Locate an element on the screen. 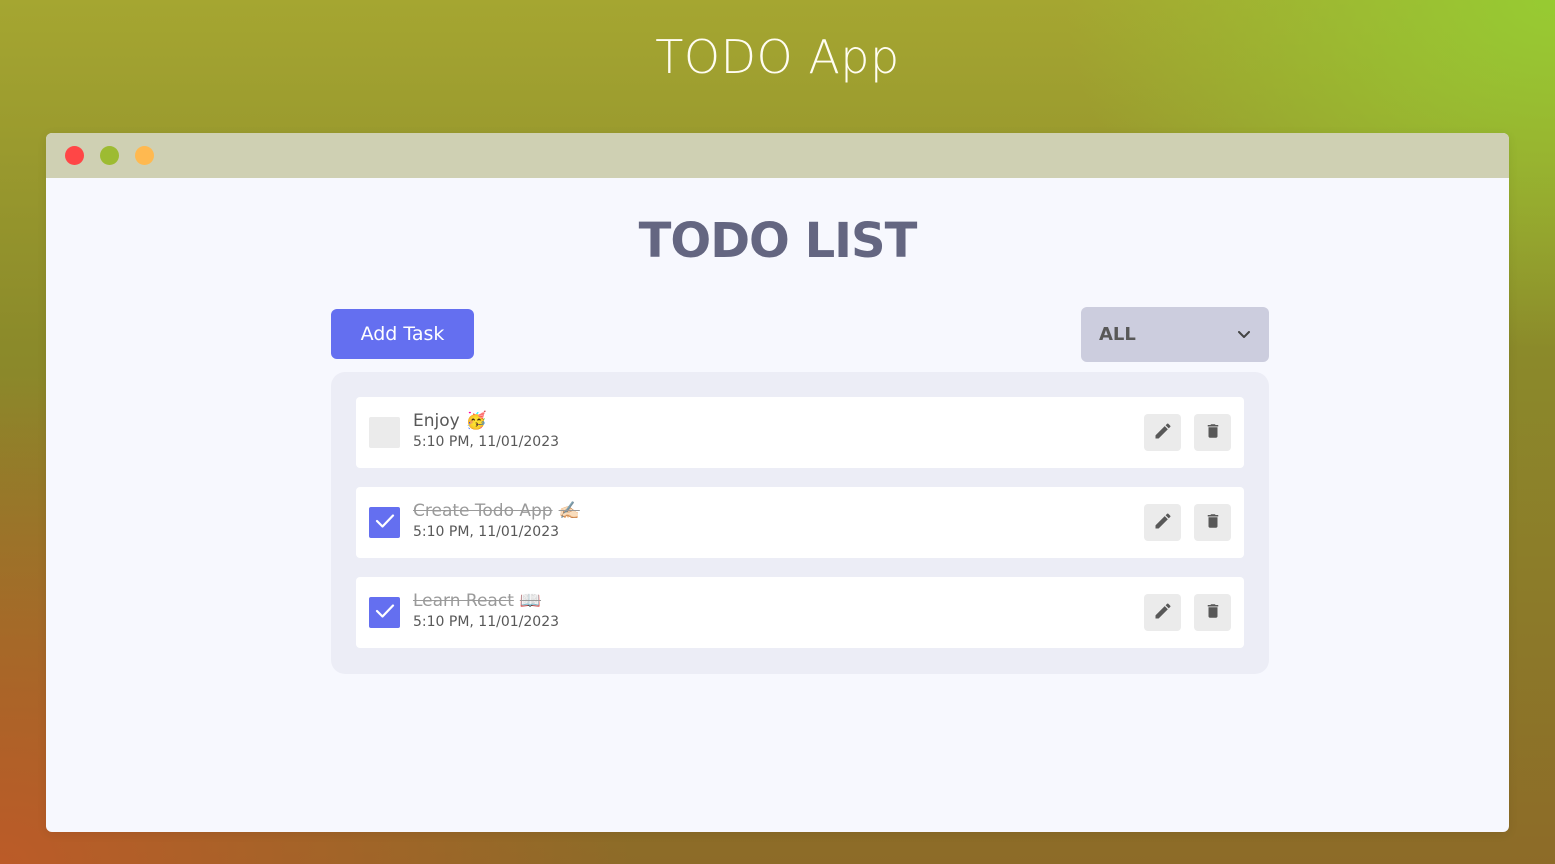 This screenshot has height=864, width=1555. task-title: Learn React 📖 is located at coordinates (486, 601).